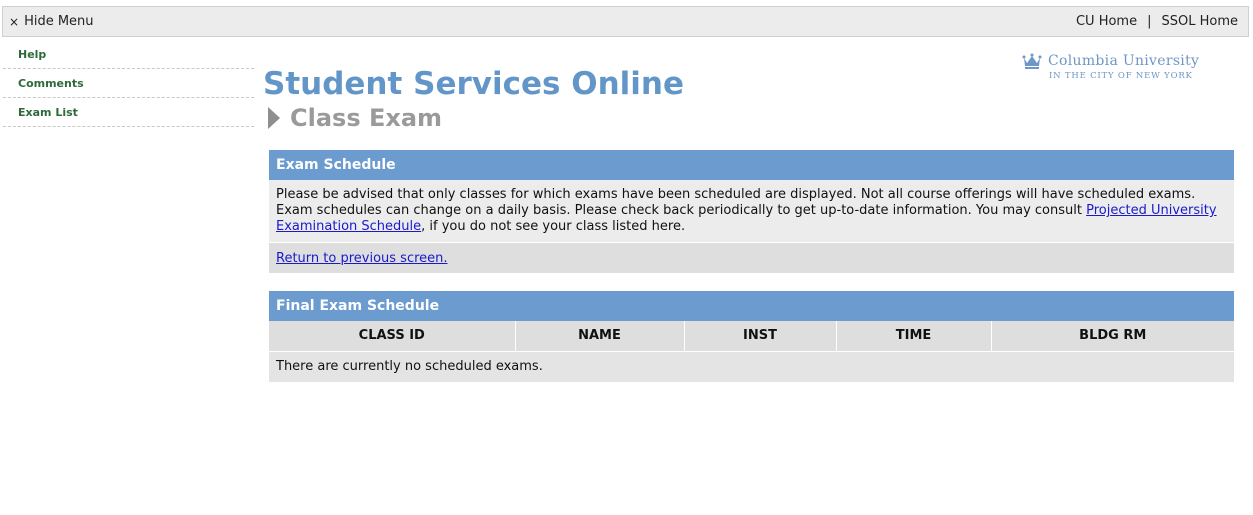  Describe the element at coordinates (392, 336) in the screenshot. I see `column-header-class-id: CLASS ID` at that location.